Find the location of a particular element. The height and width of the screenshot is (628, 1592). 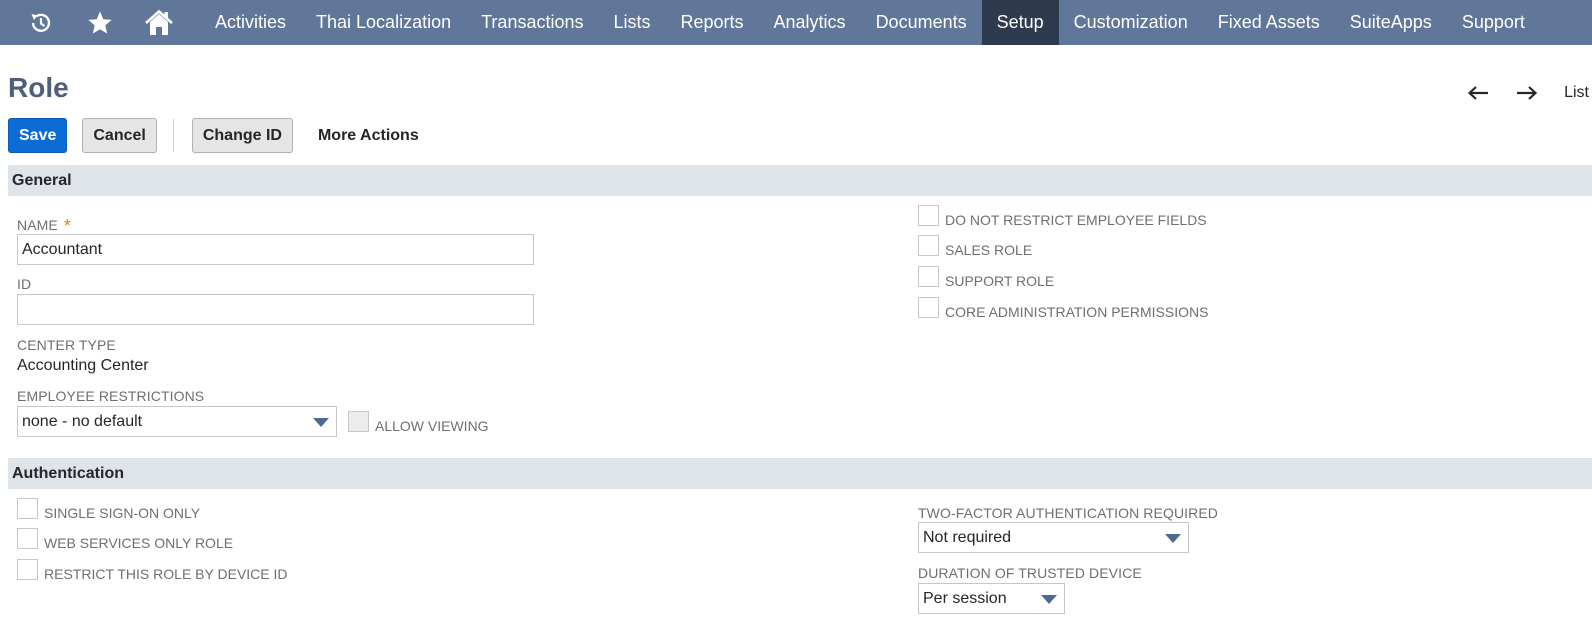

id-input is located at coordinates (275, 309).